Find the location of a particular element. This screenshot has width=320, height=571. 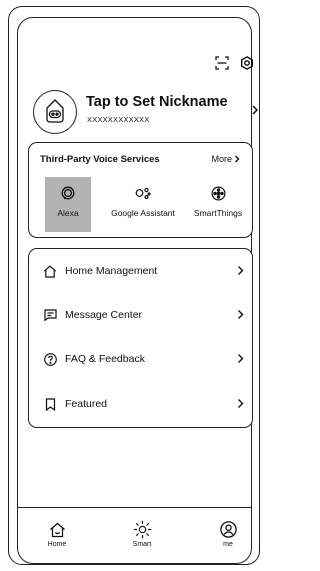

menu-item-faq-feedback: FAQ & Feedback is located at coordinates (141, 360).